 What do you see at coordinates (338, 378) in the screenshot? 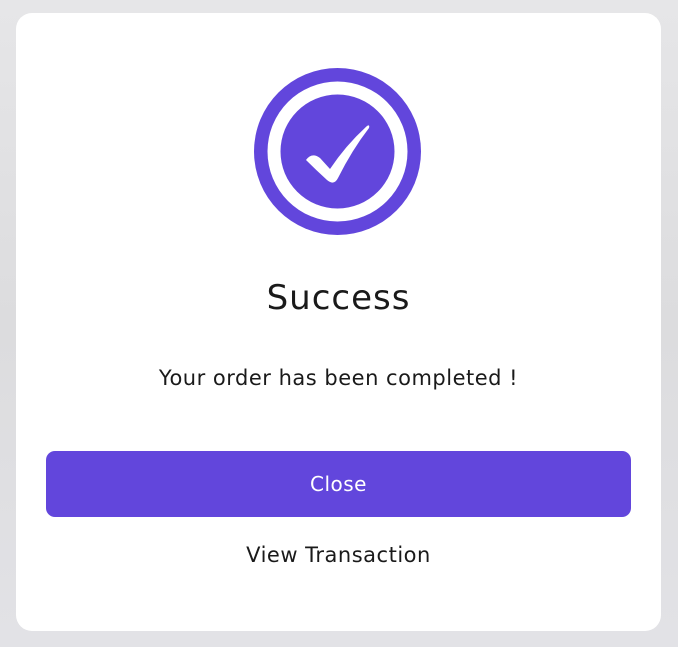
I see `dialog-message: Your order has been completed !` at bounding box center [338, 378].